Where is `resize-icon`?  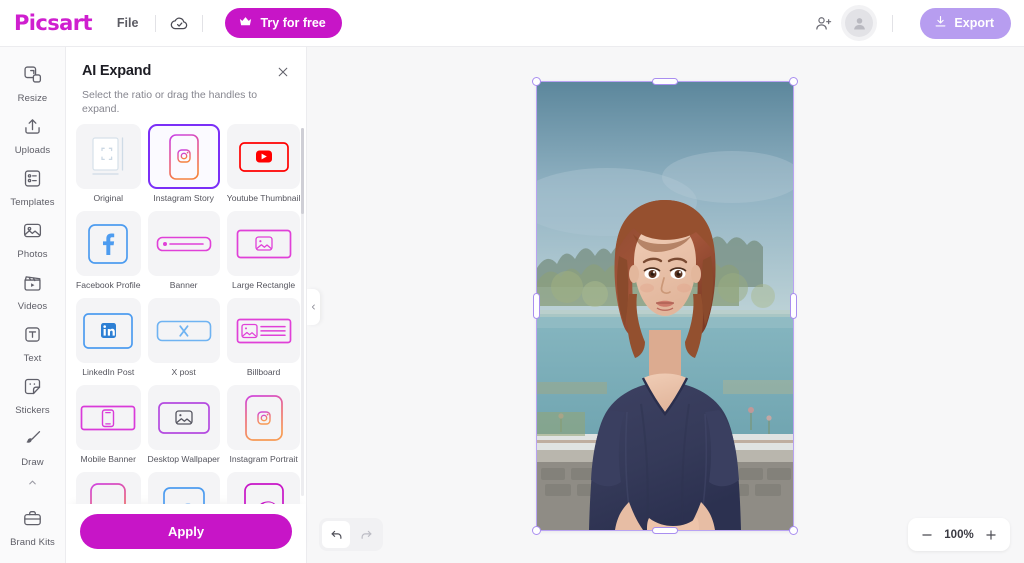
resize-icon is located at coordinates (32, 77).